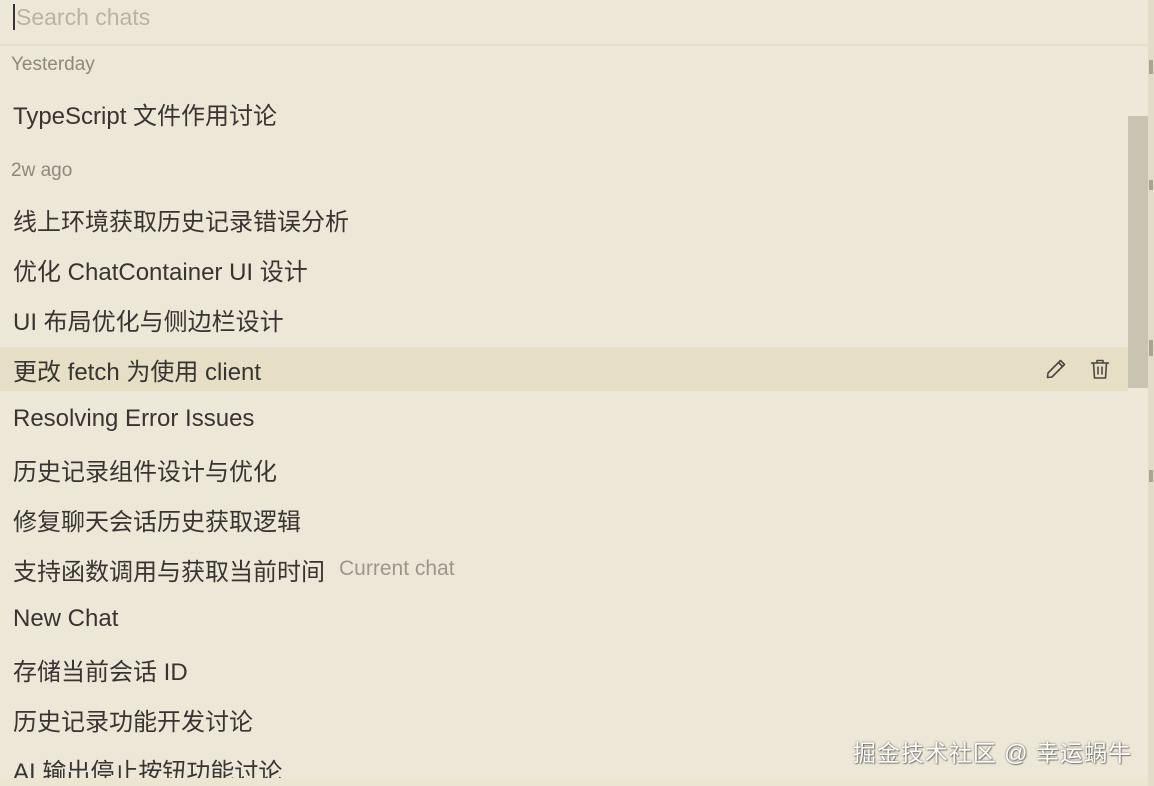 Image resolution: width=1154 pixels, height=786 pixels. What do you see at coordinates (181, 222) in the screenshot?
I see `chat-item-title: 线上环境获取历史记录错误分析` at bounding box center [181, 222].